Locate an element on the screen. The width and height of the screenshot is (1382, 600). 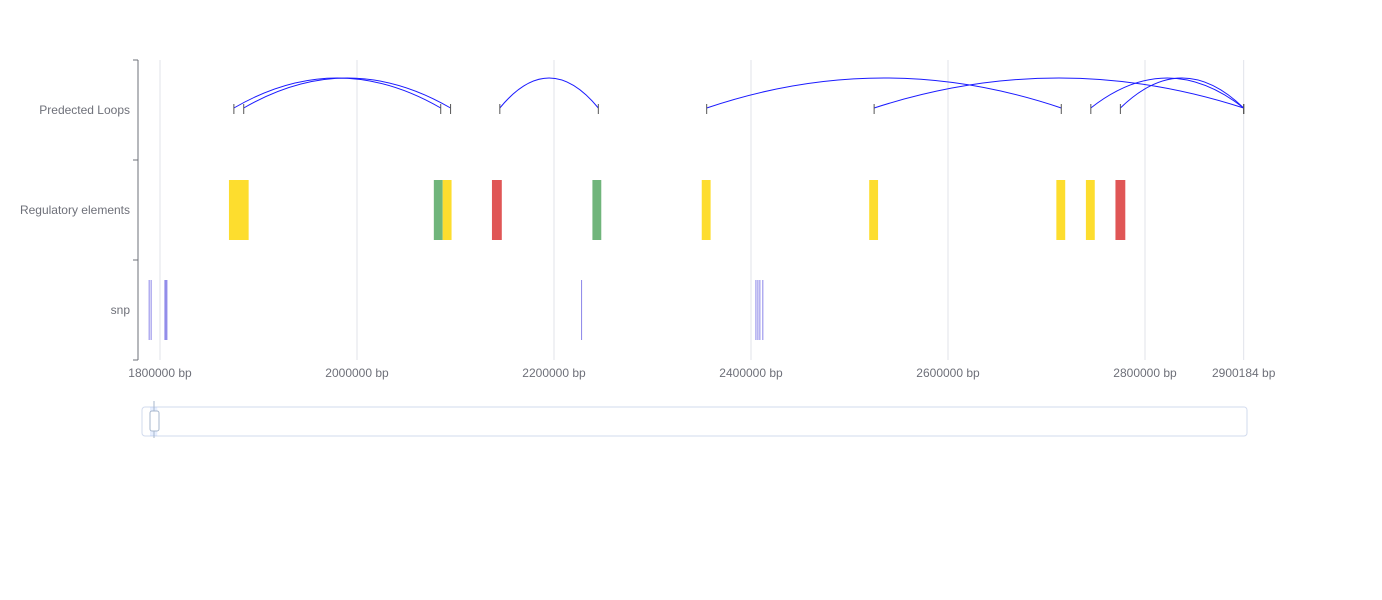
x-tick-label: 1800000 bp is located at coordinates (160, 373).